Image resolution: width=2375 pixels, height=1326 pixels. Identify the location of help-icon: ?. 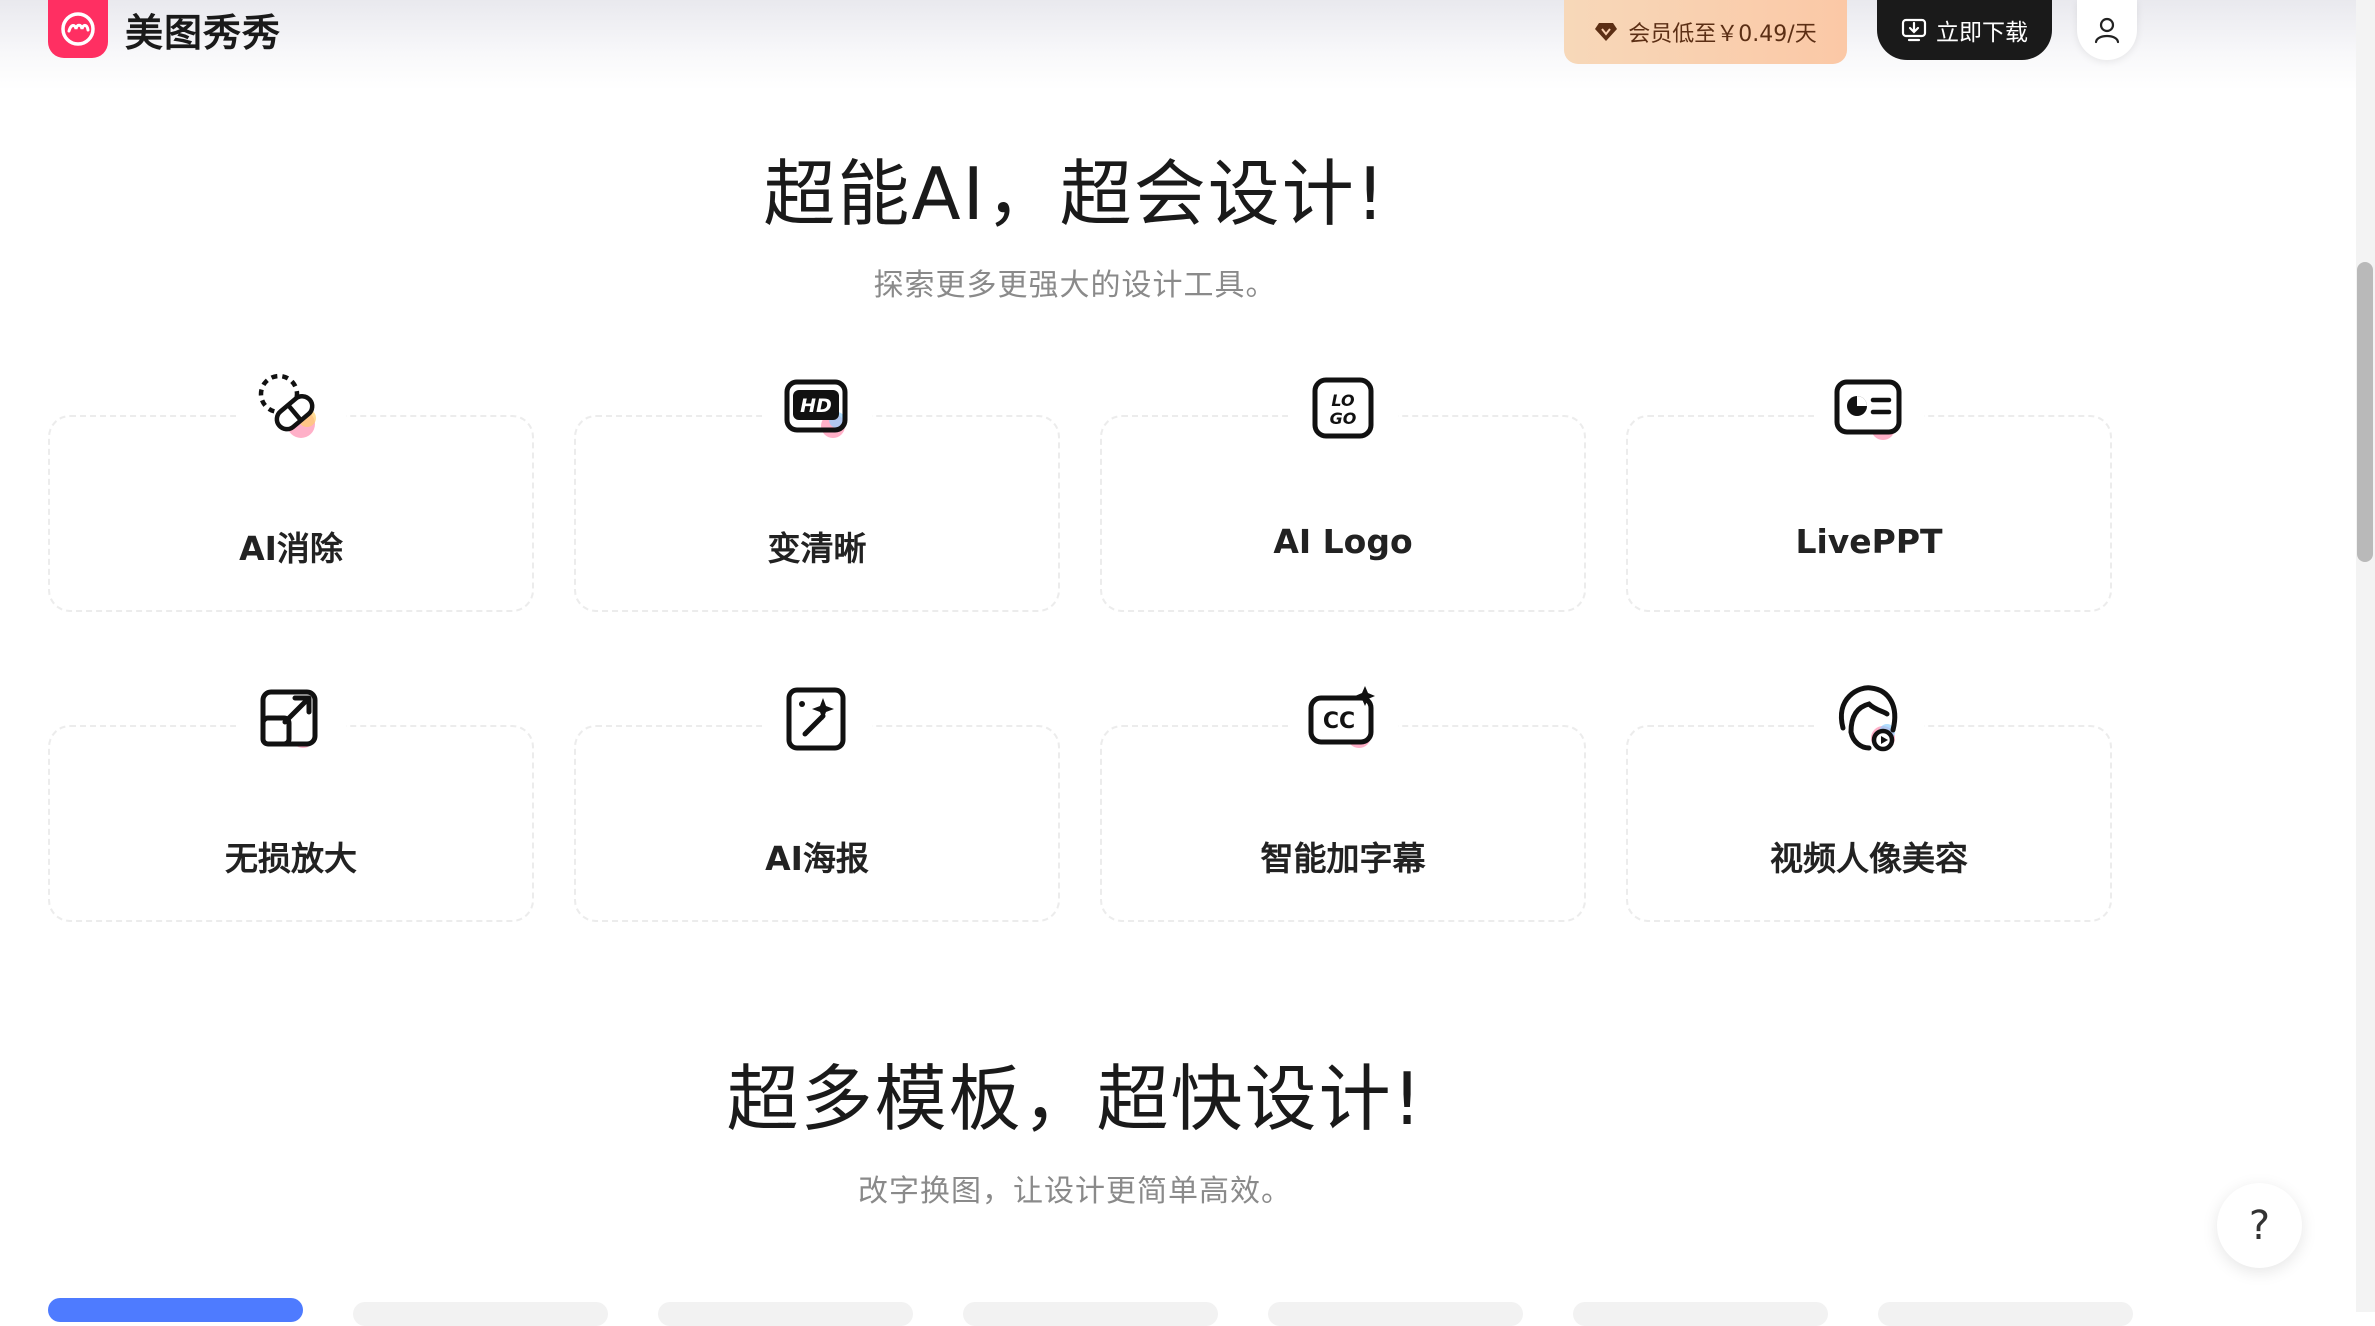
(2259, 1225).